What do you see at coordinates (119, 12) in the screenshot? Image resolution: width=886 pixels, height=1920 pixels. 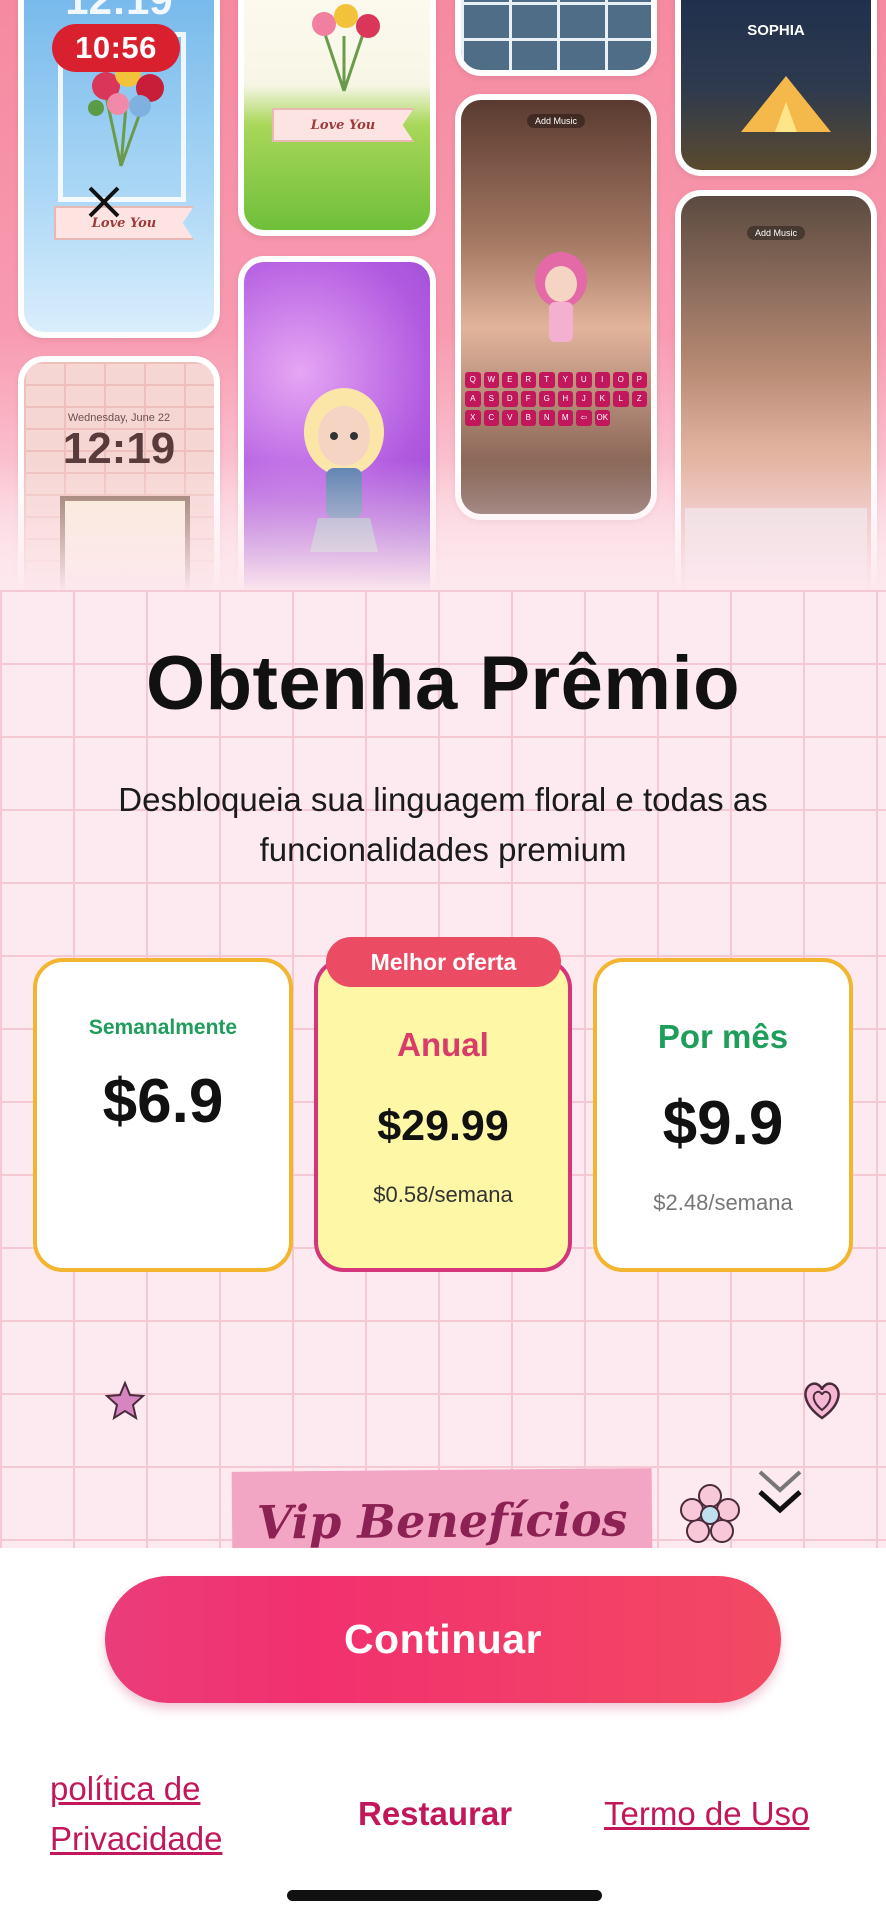 I see `lock-time: 12:19` at bounding box center [119, 12].